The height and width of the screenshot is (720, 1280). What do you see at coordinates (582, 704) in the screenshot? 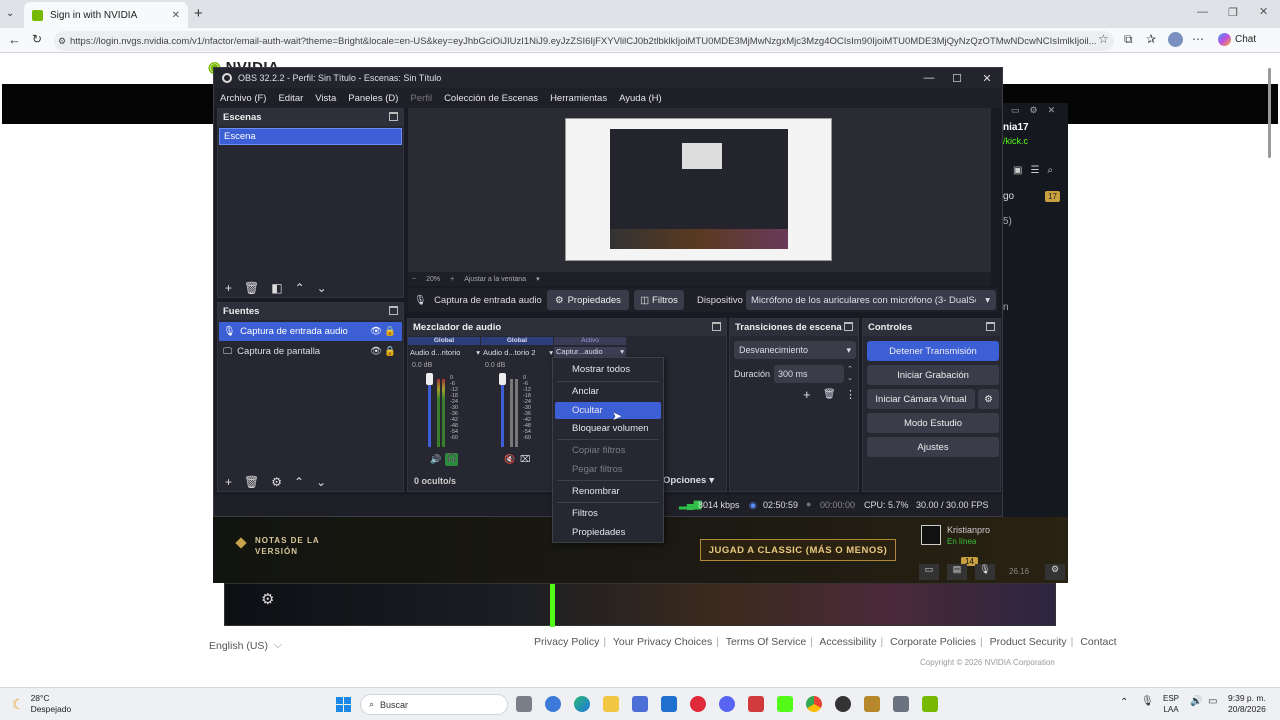
I see `edge-icon` at bounding box center [582, 704].